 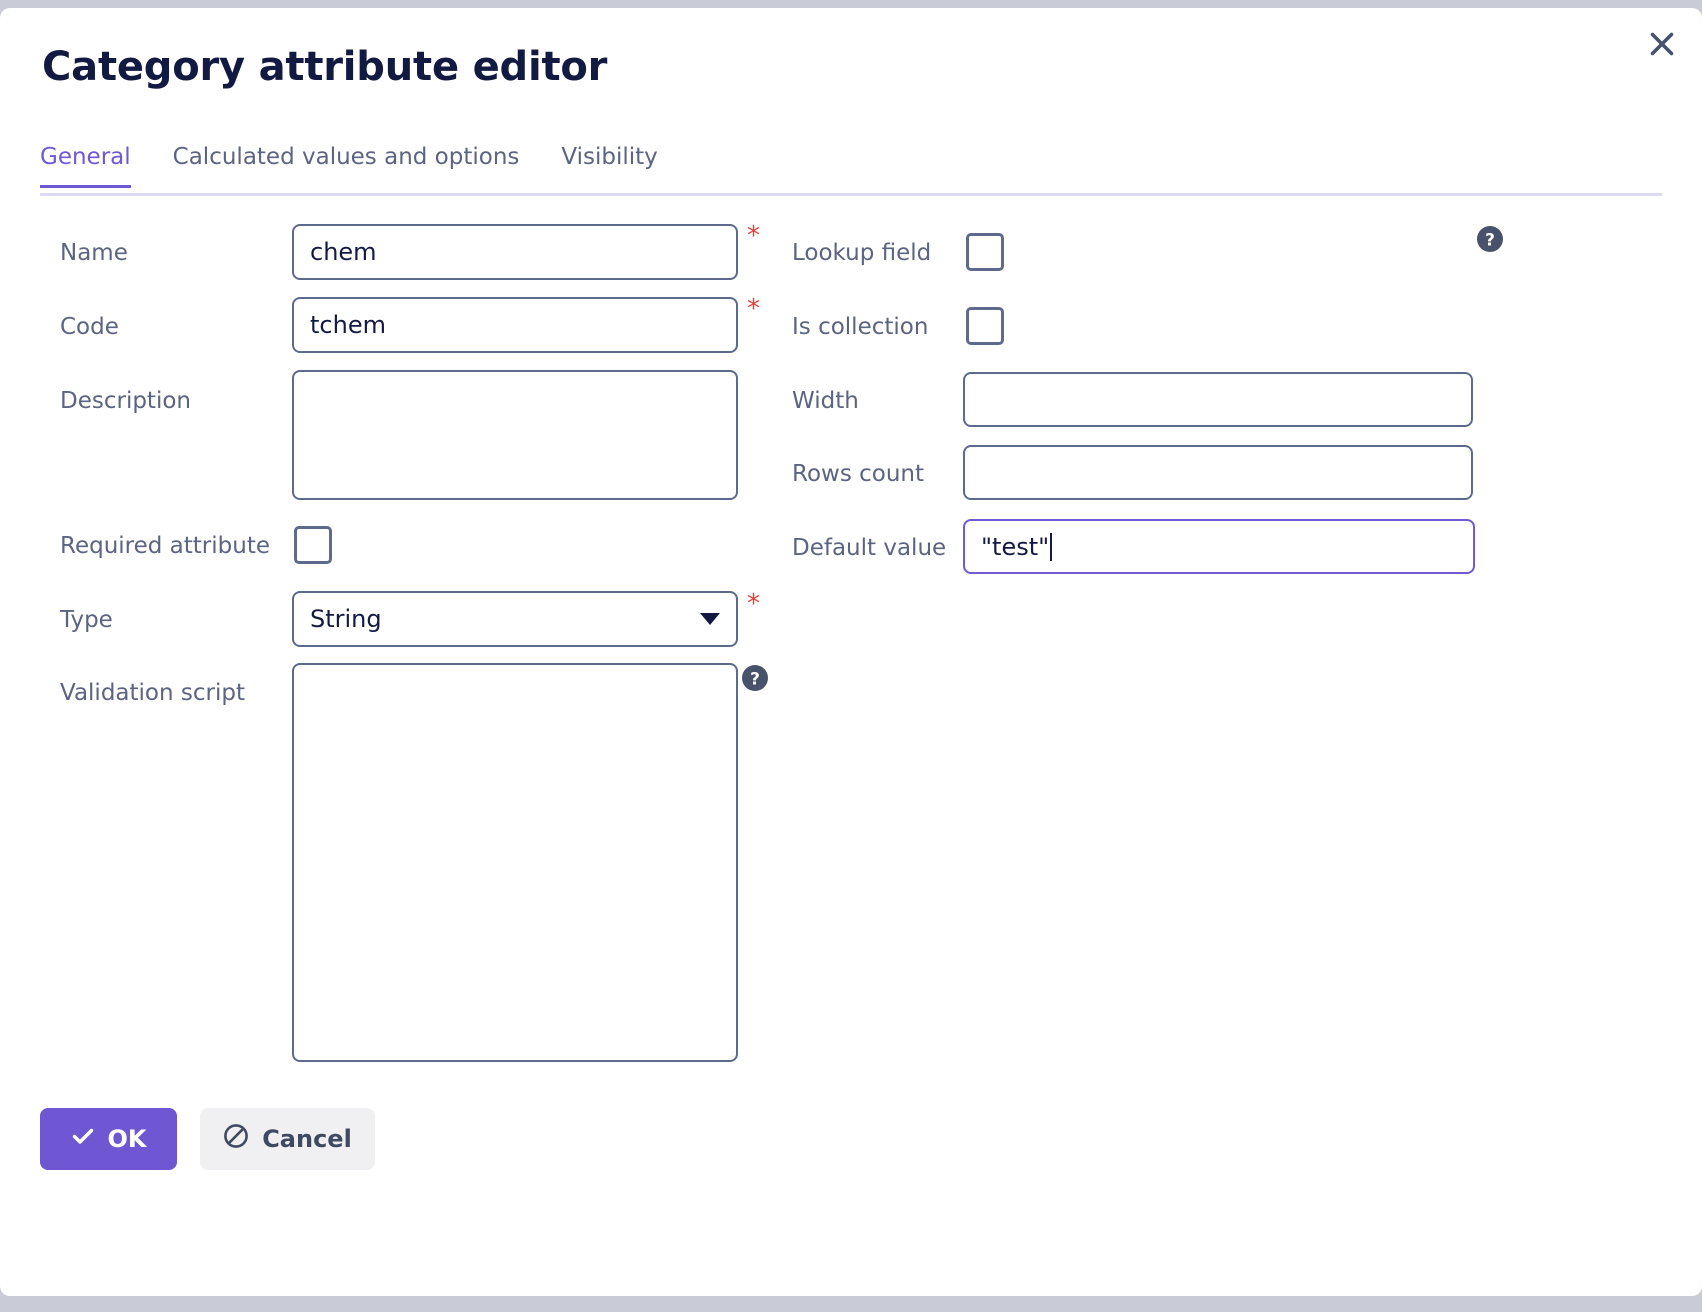 What do you see at coordinates (236, 1139) in the screenshot?
I see `ban-icon` at bounding box center [236, 1139].